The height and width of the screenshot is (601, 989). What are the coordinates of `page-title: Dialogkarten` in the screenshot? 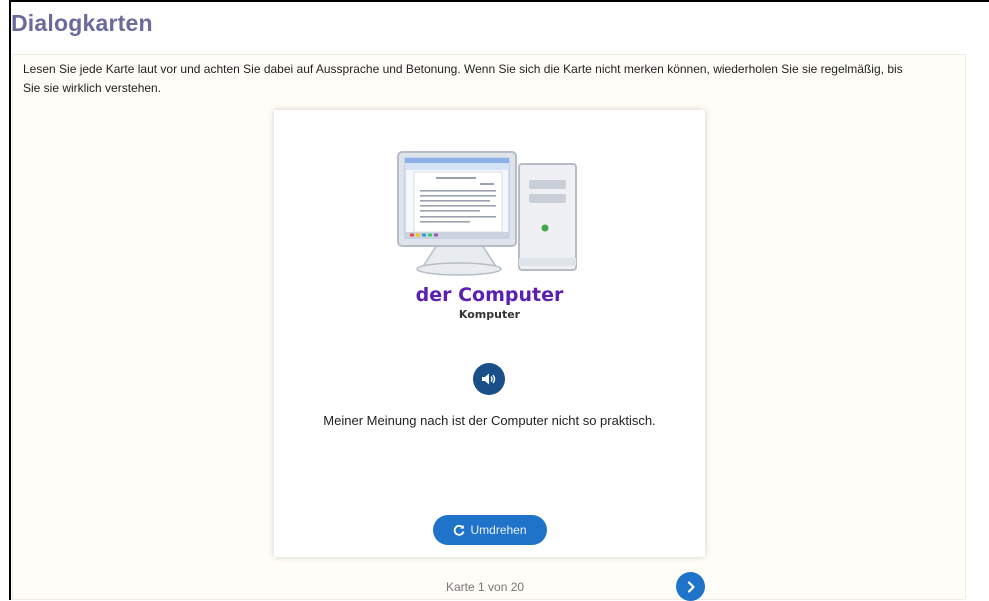 It's located at (82, 23).